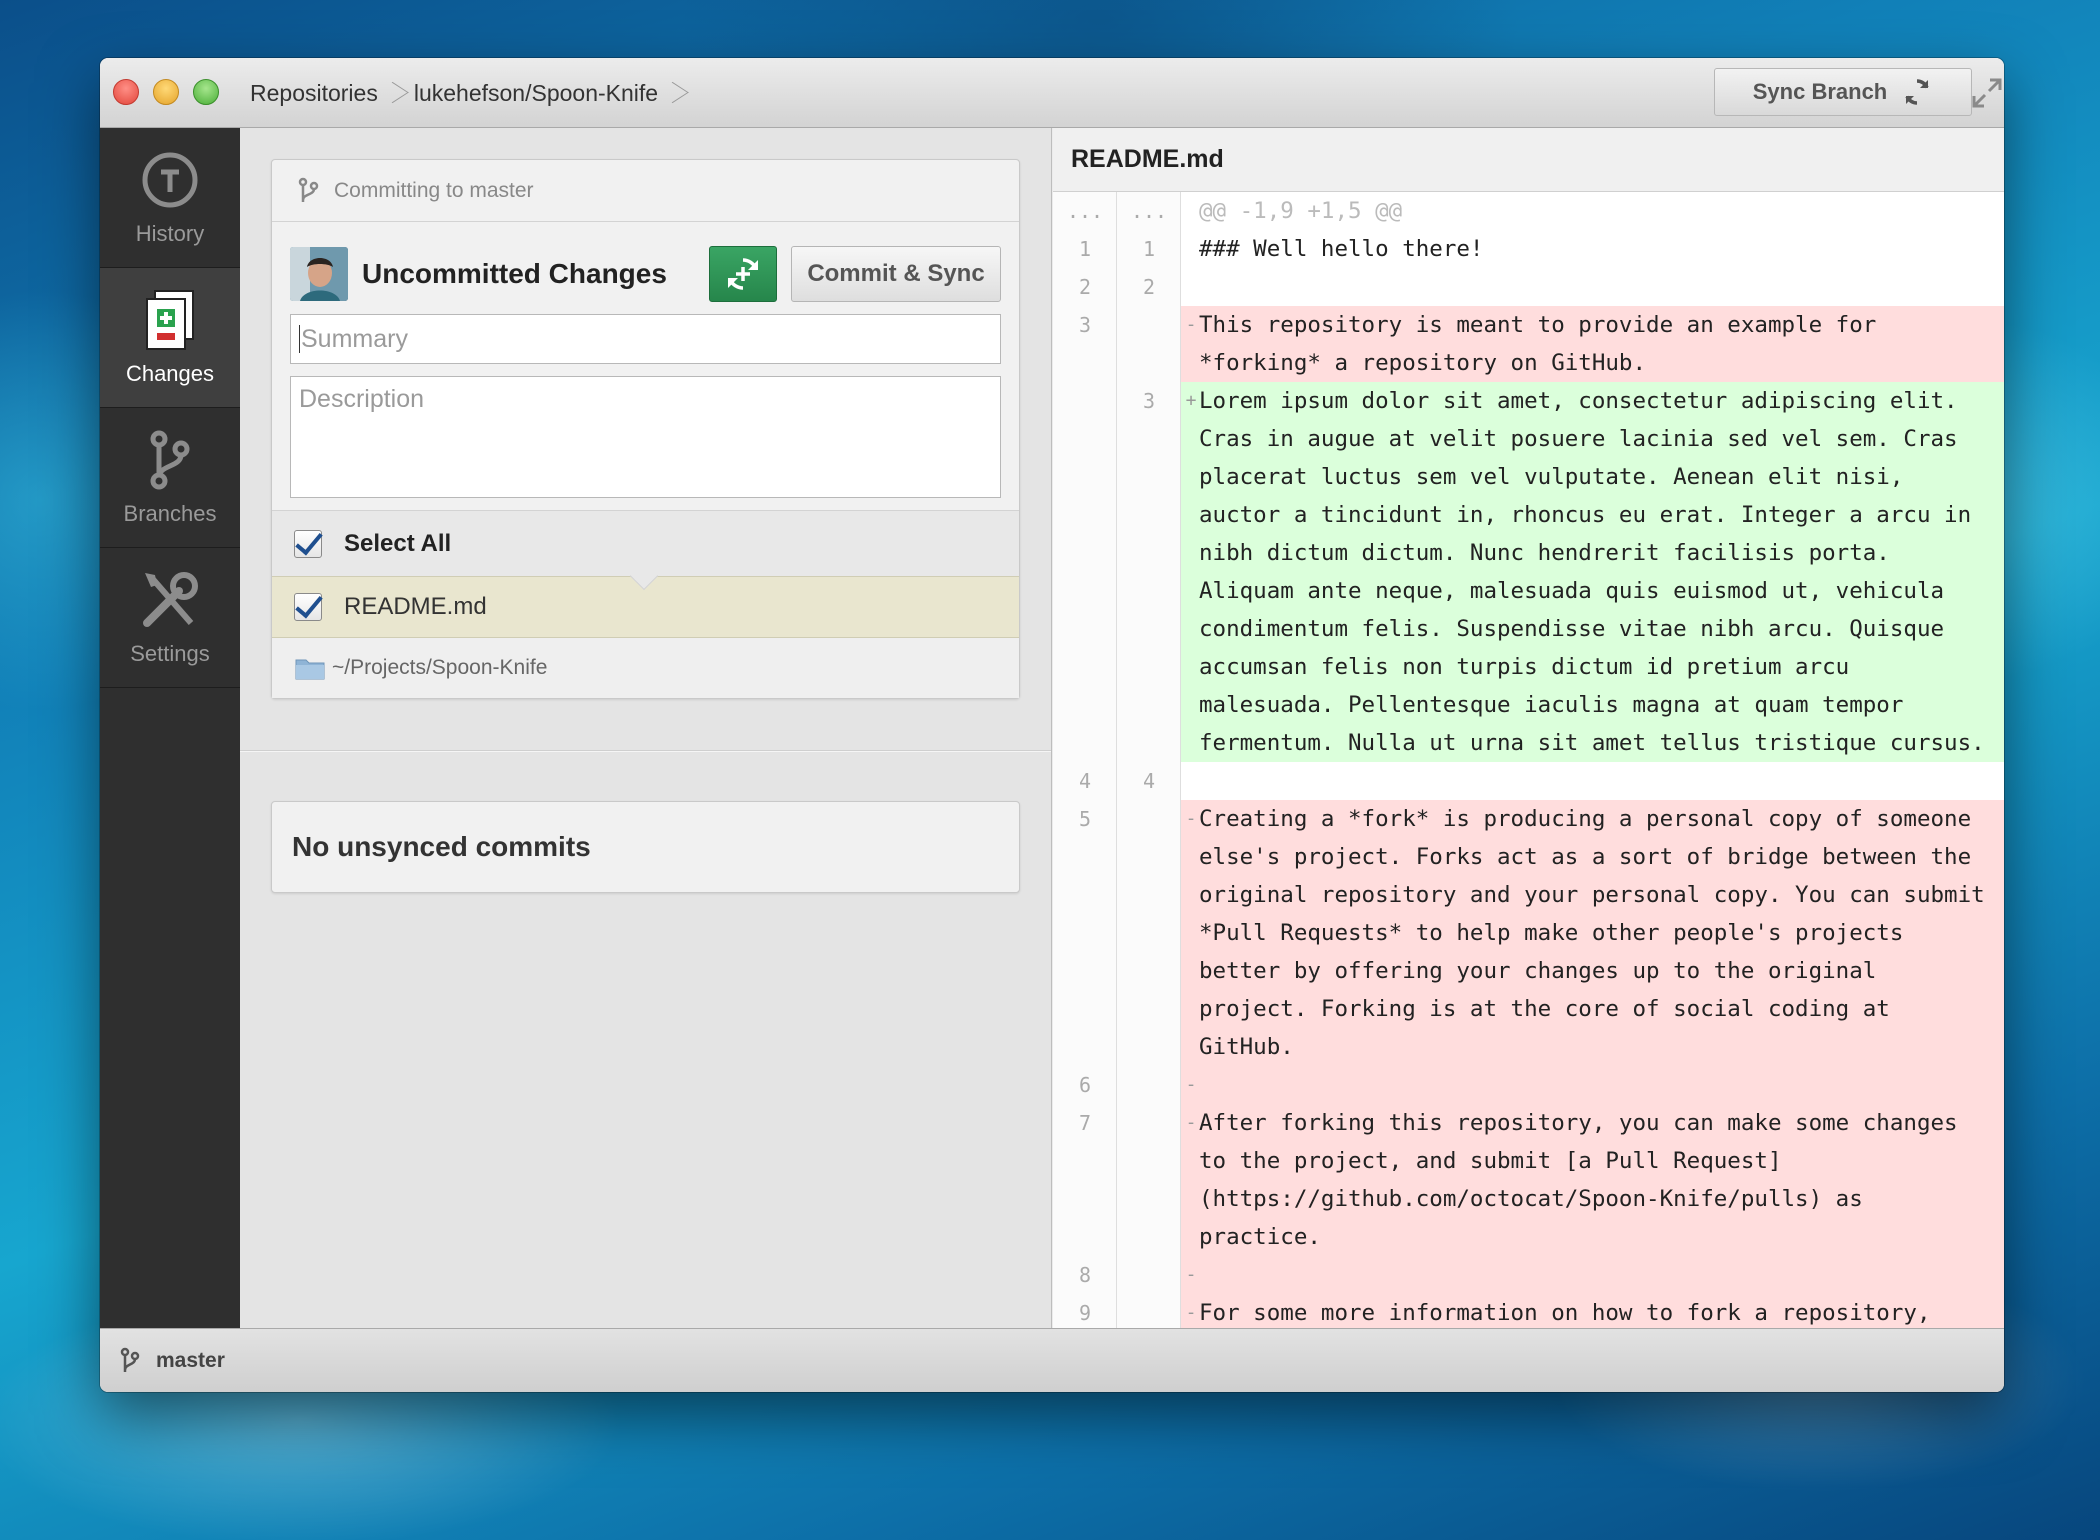 This screenshot has height=1540, width=2100. I want to click on new-line-number: 4, so click(1149, 781).